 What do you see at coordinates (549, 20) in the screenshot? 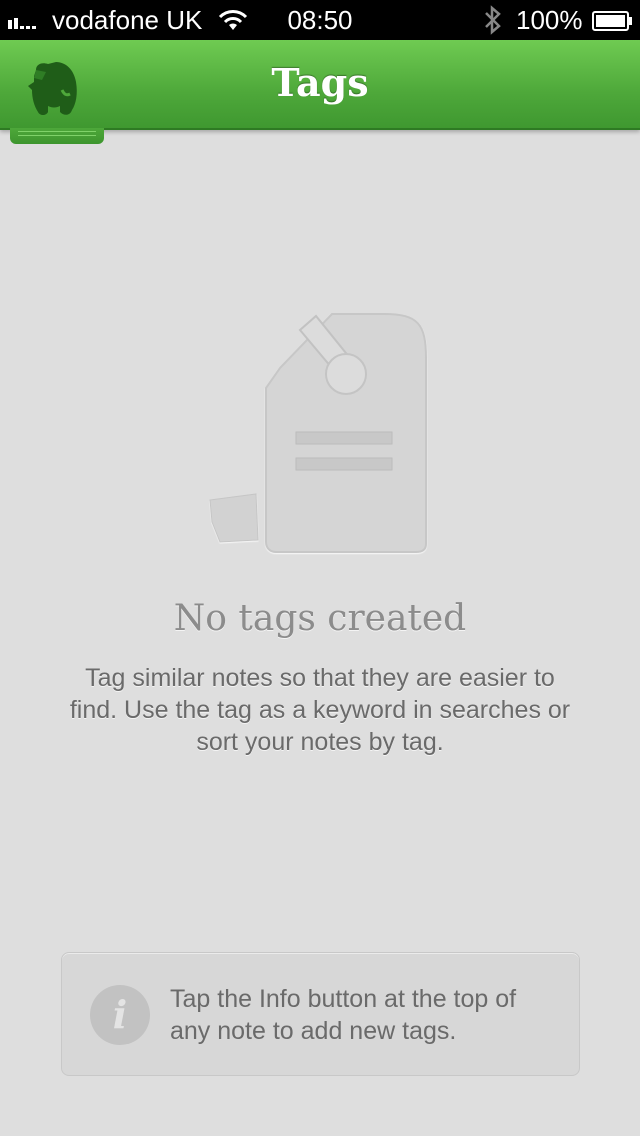
I see `battery-percentage: 100%` at bounding box center [549, 20].